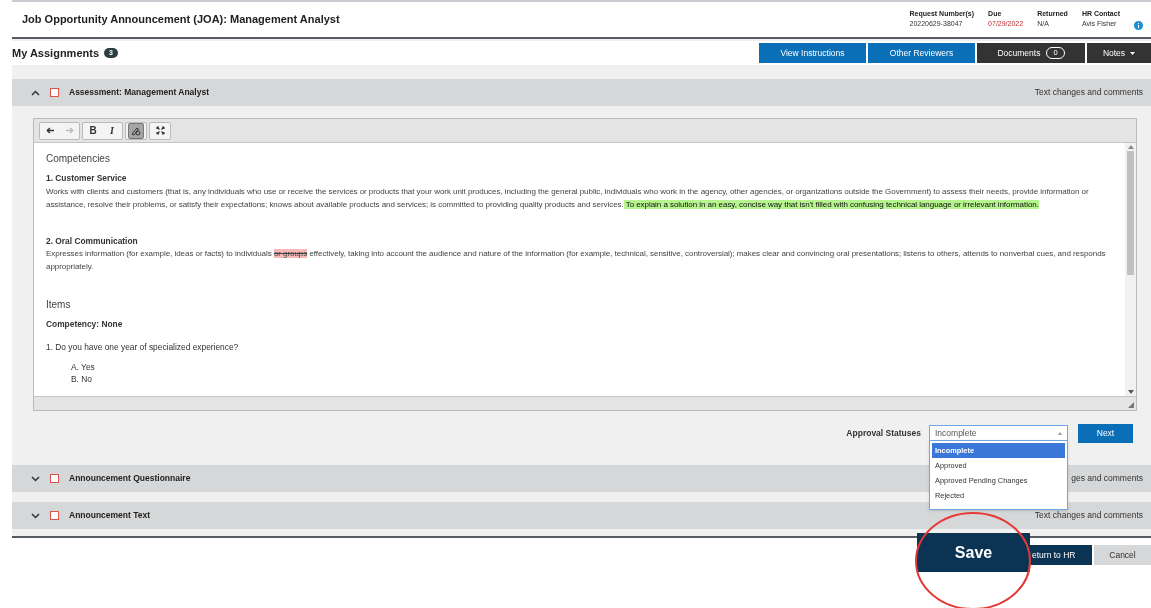  I want to click on track-changes-icon, so click(136, 130).